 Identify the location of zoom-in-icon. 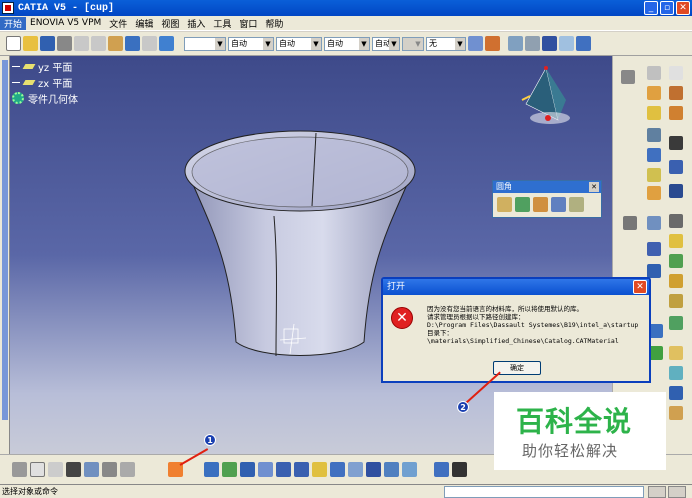
(283, 469).